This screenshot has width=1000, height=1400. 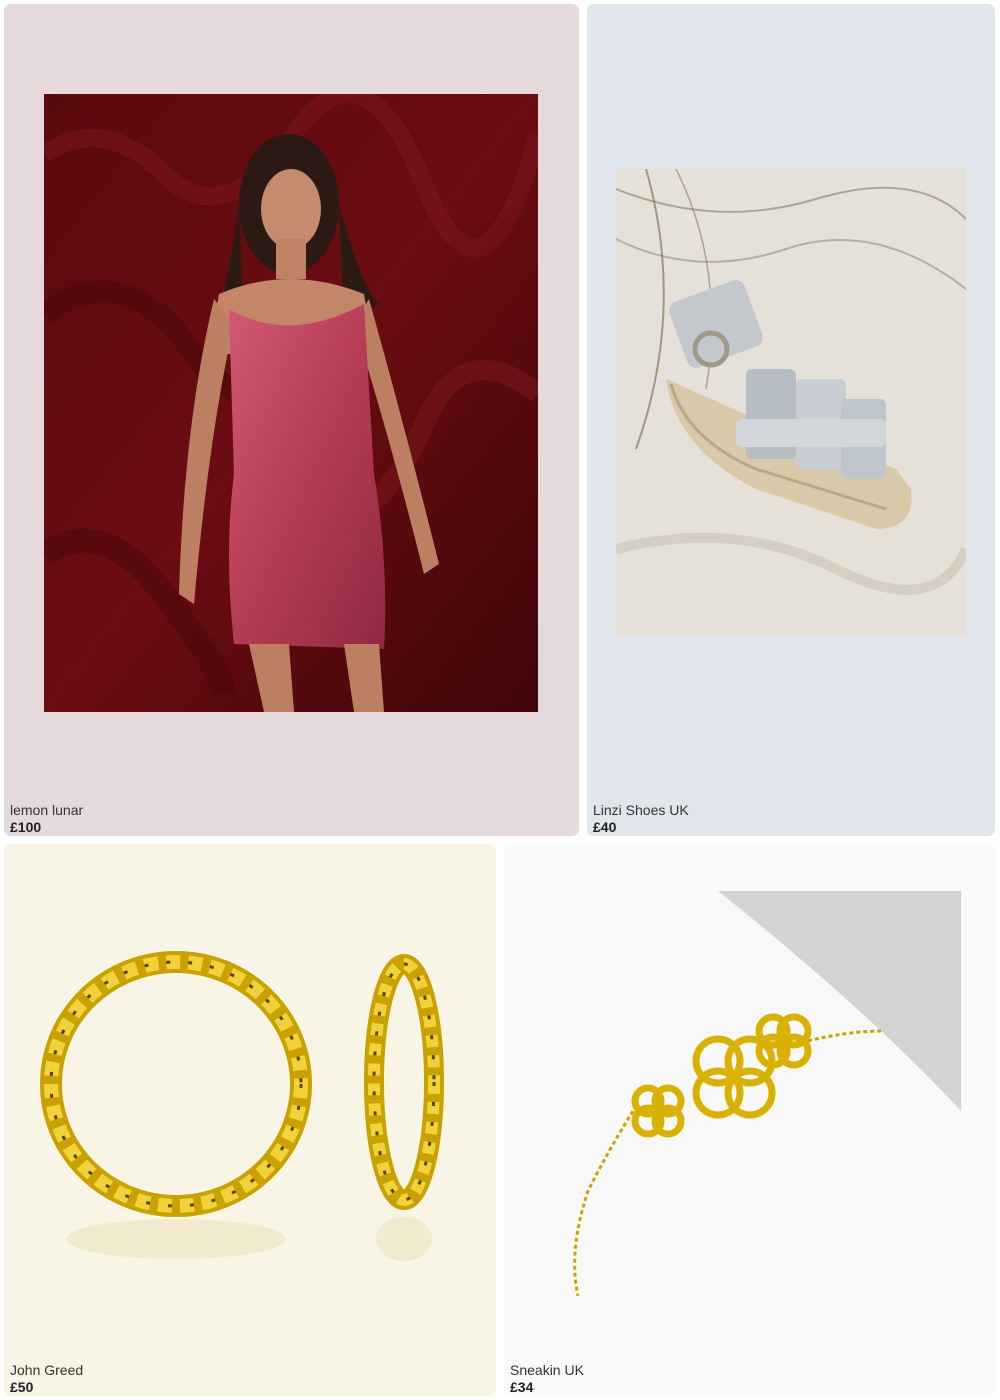 I want to click on silver-sandal-photo-icon, so click(x=791, y=402).